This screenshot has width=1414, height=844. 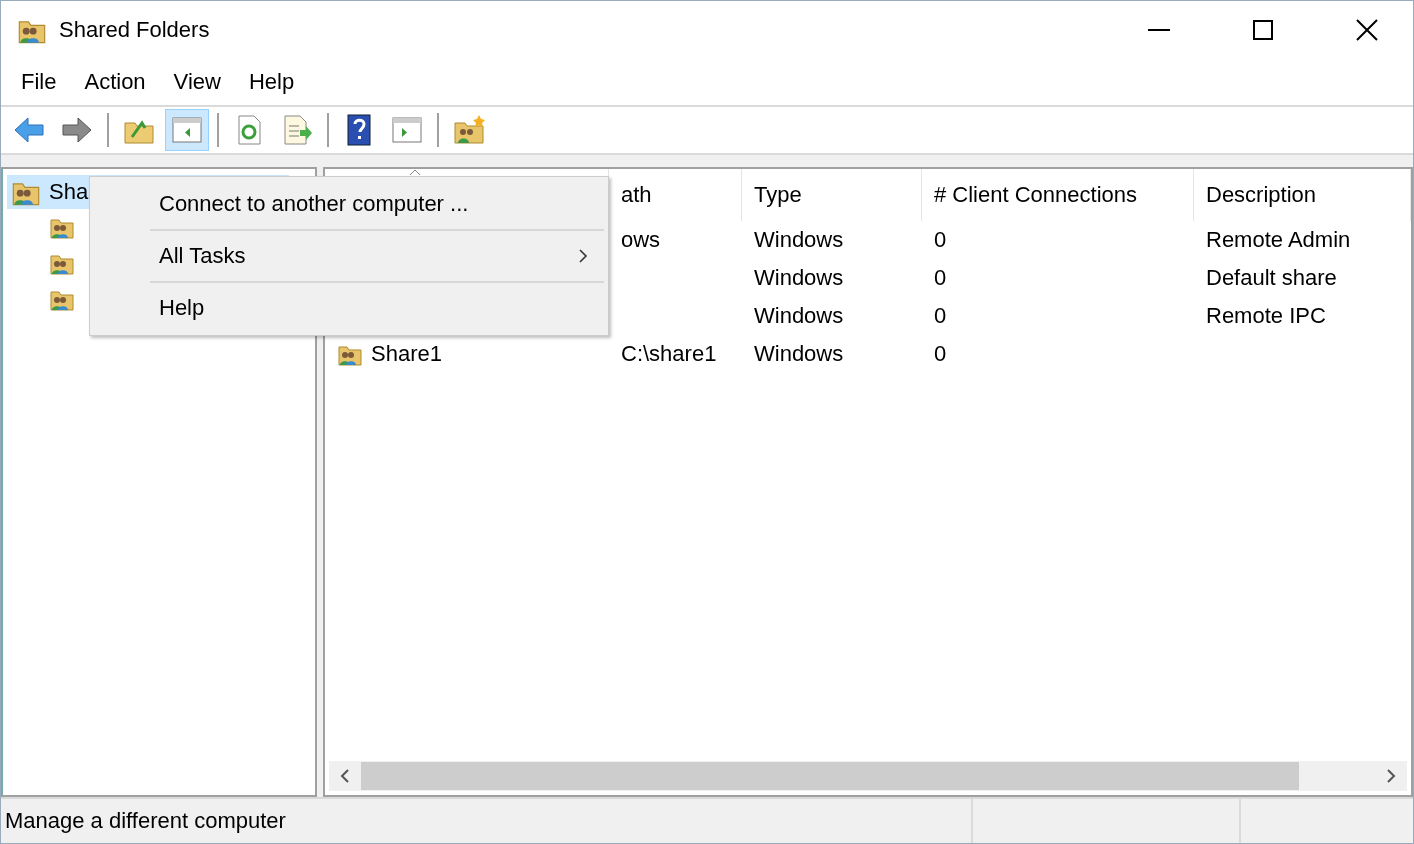 What do you see at coordinates (641, 240) in the screenshot?
I see `table-cell: ows` at bounding box center [641, 240].